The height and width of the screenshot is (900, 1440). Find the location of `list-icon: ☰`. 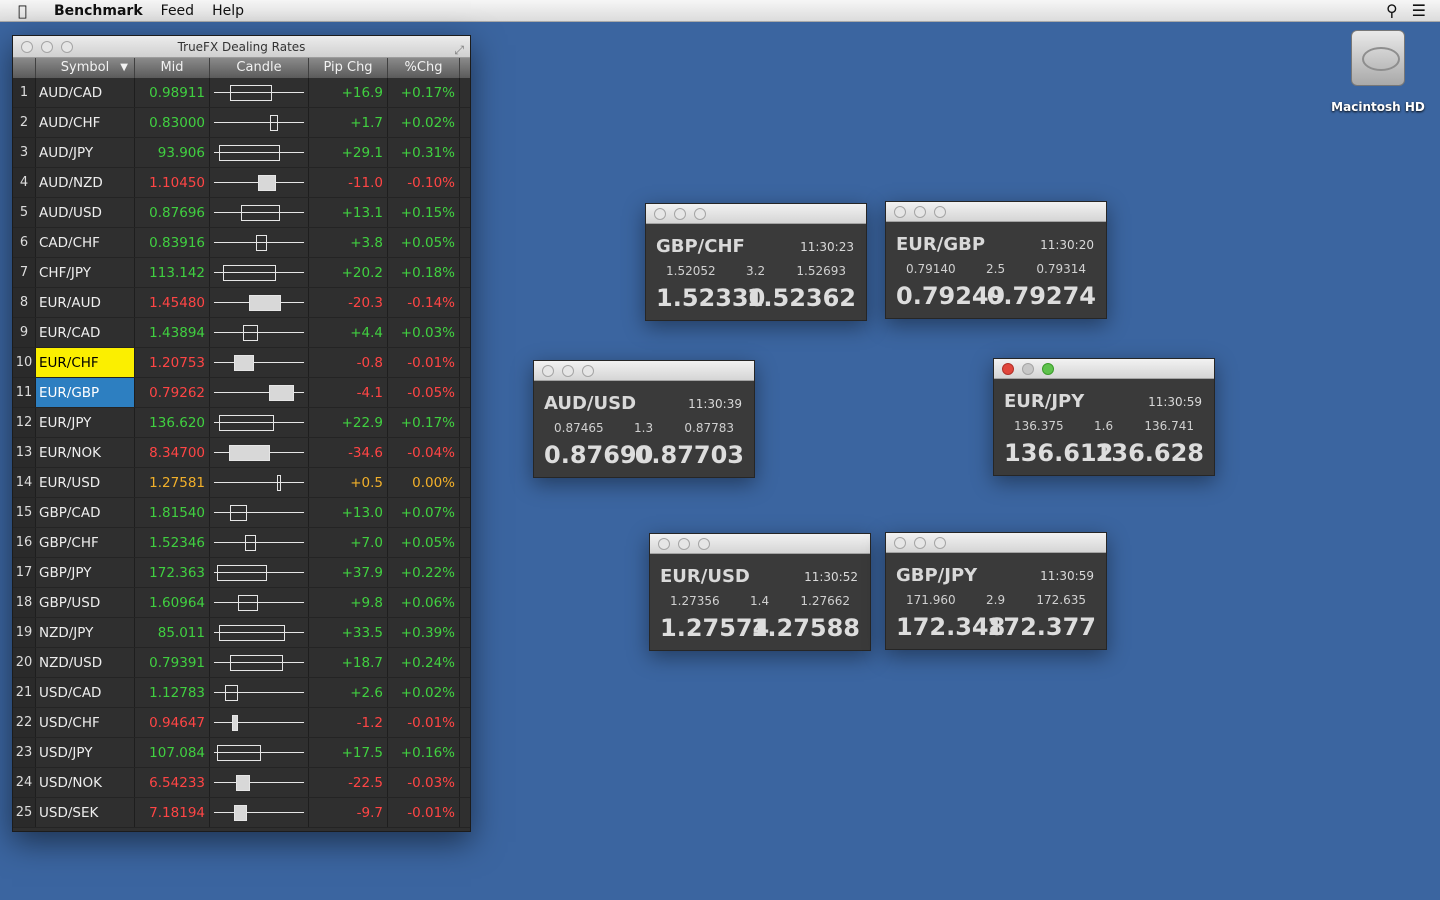

list-icon: ☰ is located at coordinates (1419, 10).